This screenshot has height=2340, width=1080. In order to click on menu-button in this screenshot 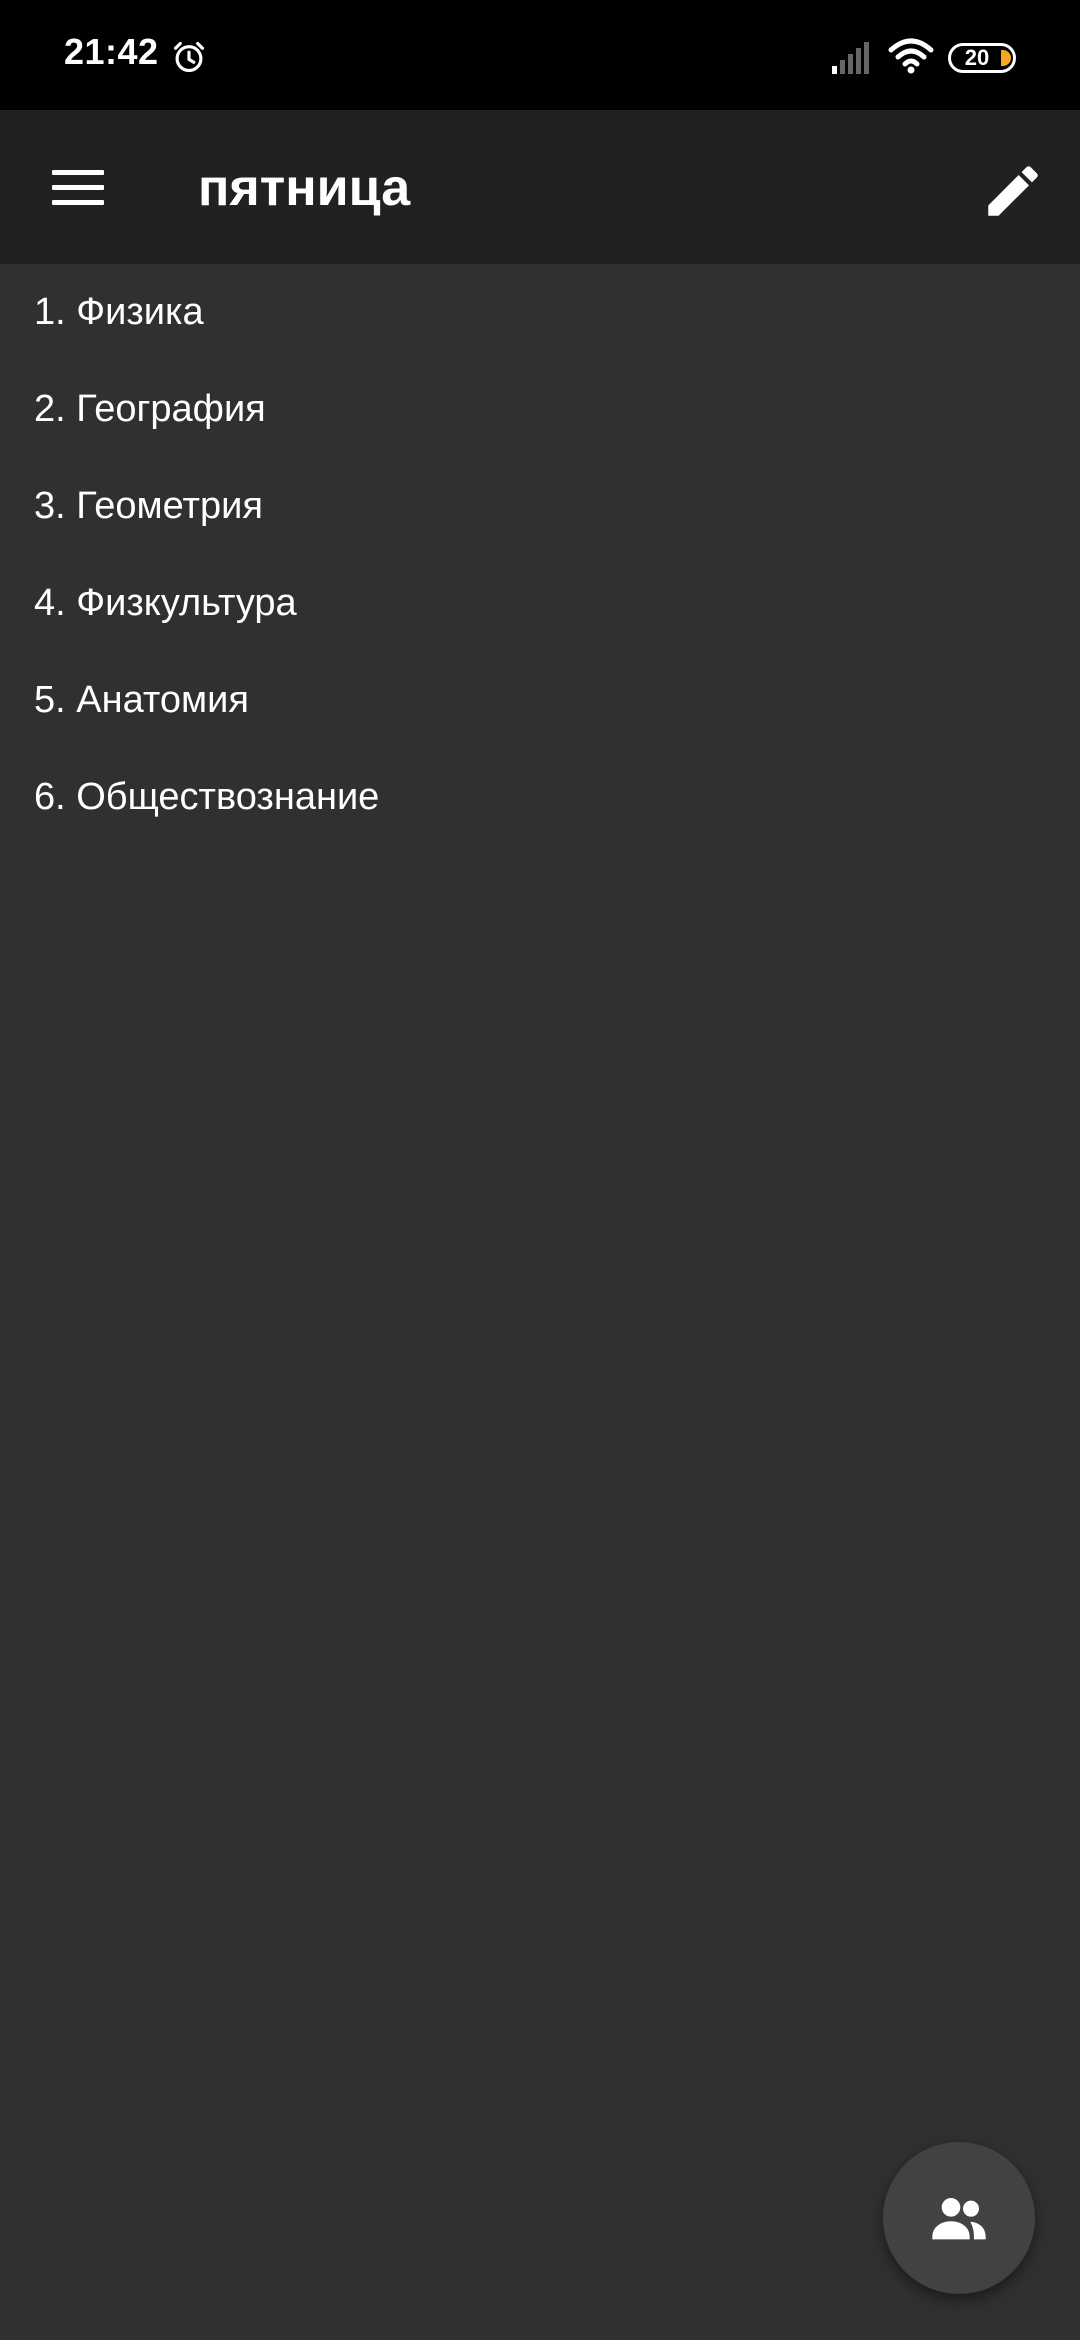, I will do `click(77, 187)`.